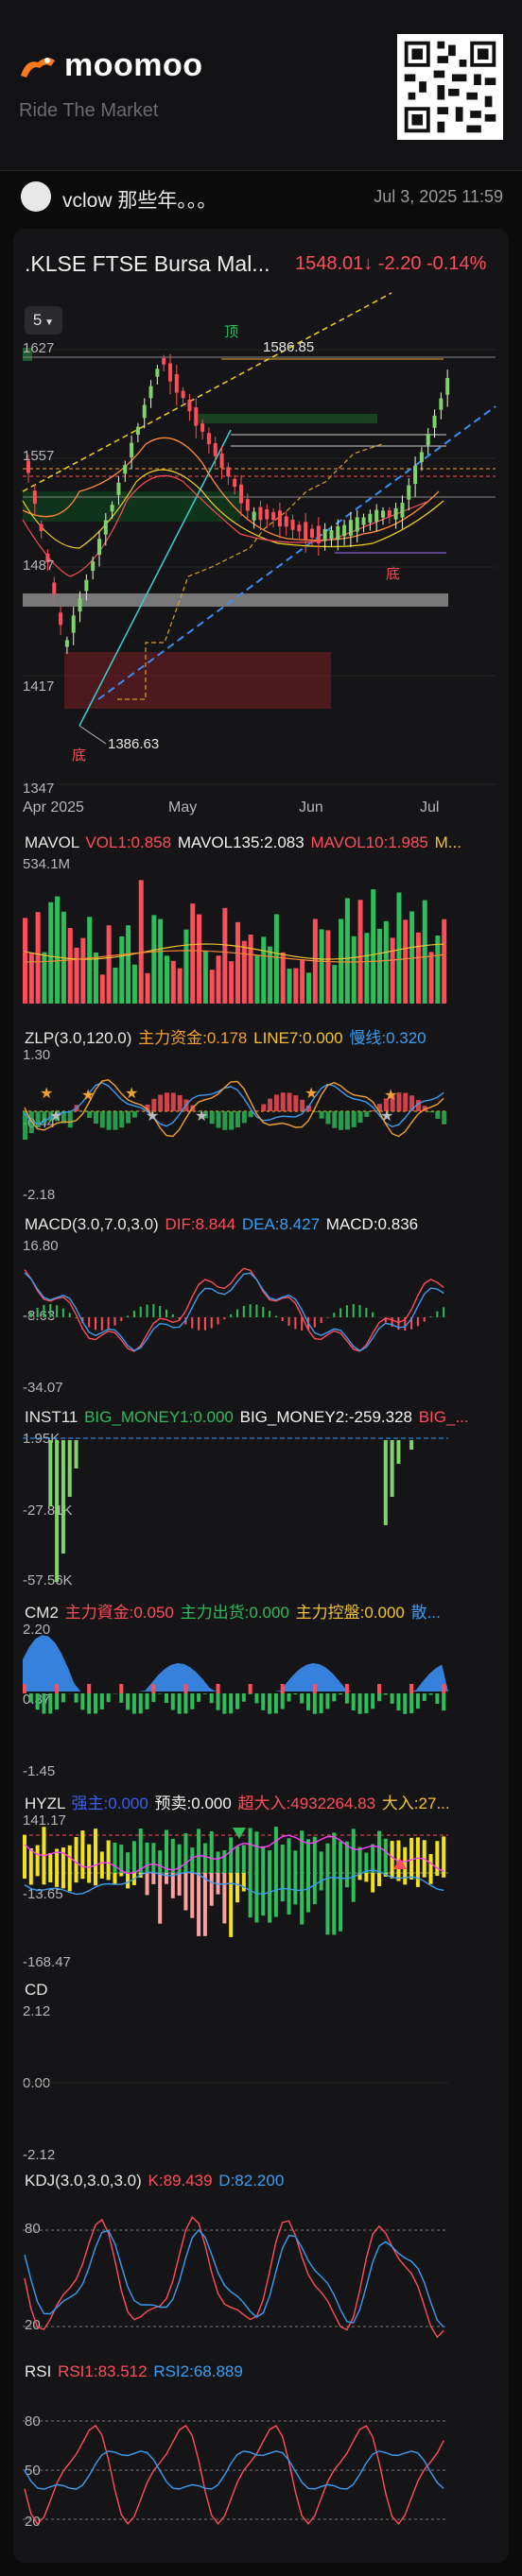 The image size is (522, 2576). I want to click on username: vclow 那些年。。。, so click(139, 199).